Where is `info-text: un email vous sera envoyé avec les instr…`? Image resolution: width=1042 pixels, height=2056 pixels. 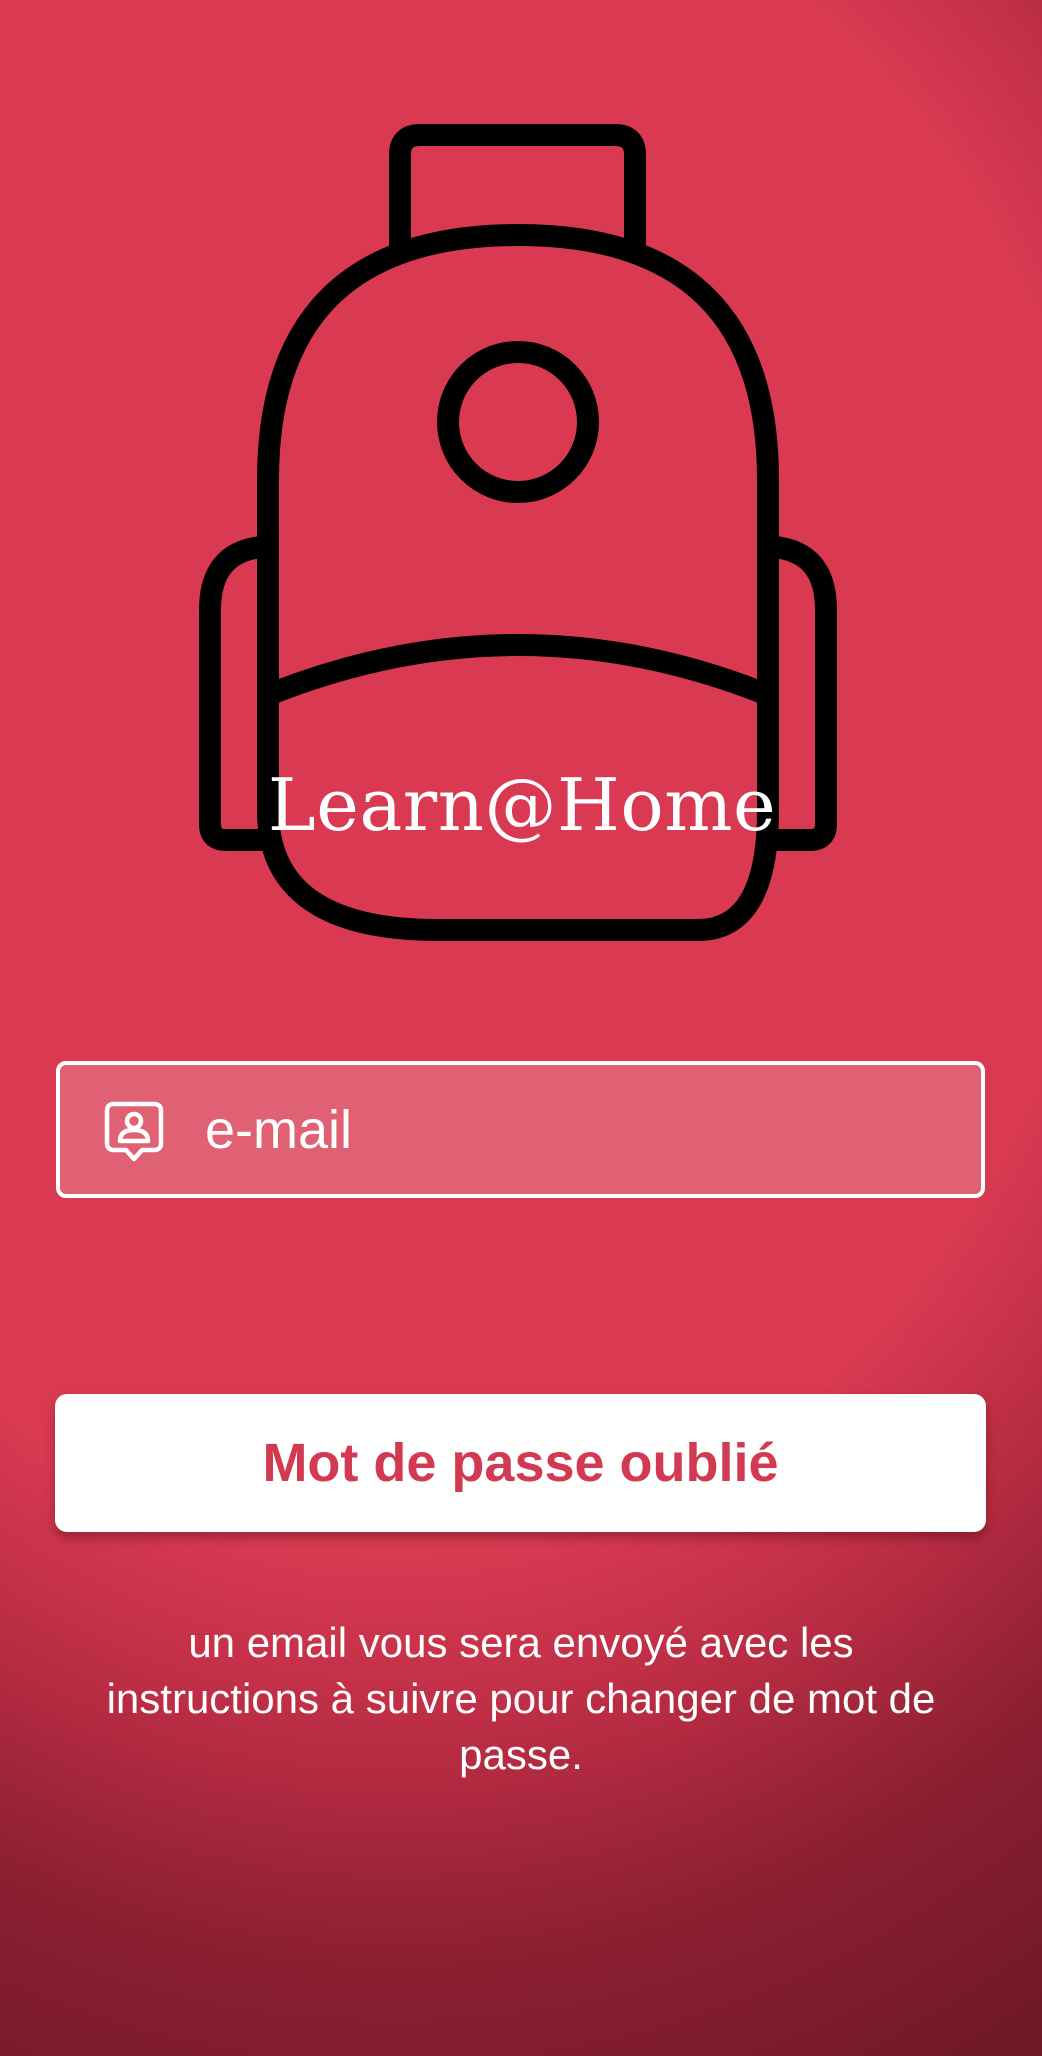
info-text: un email vous sera envoyé avec les instr… is located at coordinates (521, 1698).